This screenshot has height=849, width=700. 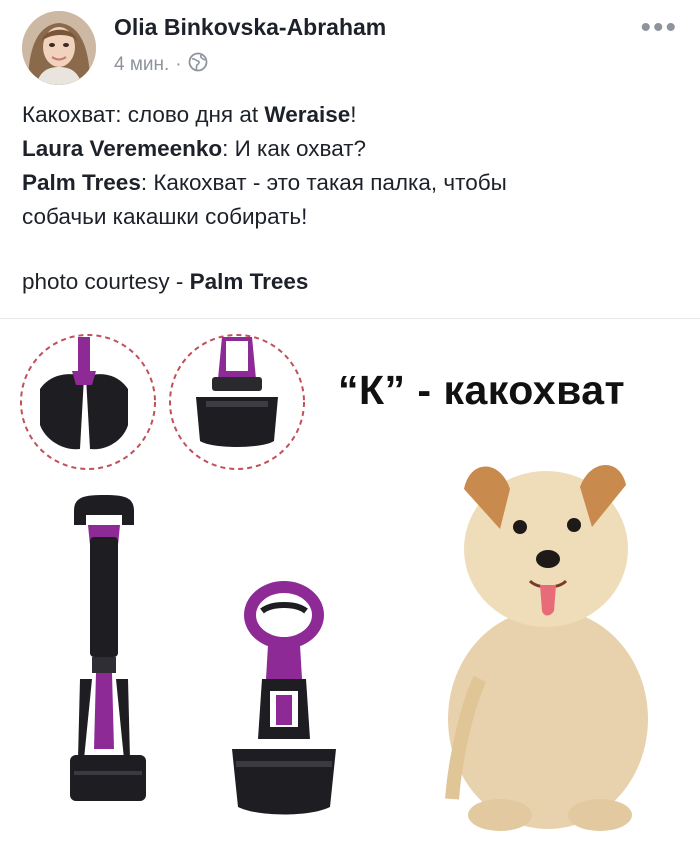 What do you see at coordinates (141, 65) in the screenshot?
I see `post-time: 4 мин.` at bounding box center [141, 65].